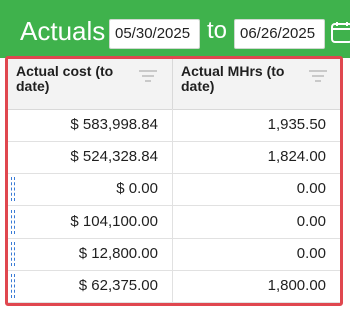 The image size is (350, 312). What do you see at coordinates (63, 31) in the screenshot?
I see `page-title: Actuals` at bounding box center [63, 31].